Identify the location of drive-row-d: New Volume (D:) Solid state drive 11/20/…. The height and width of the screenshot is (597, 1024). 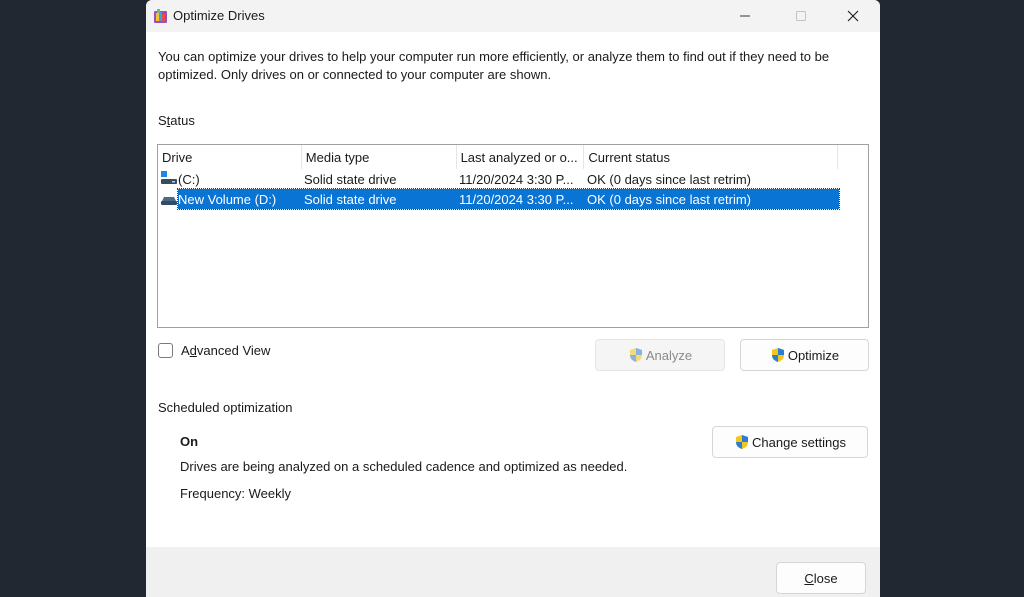
(499, 199).